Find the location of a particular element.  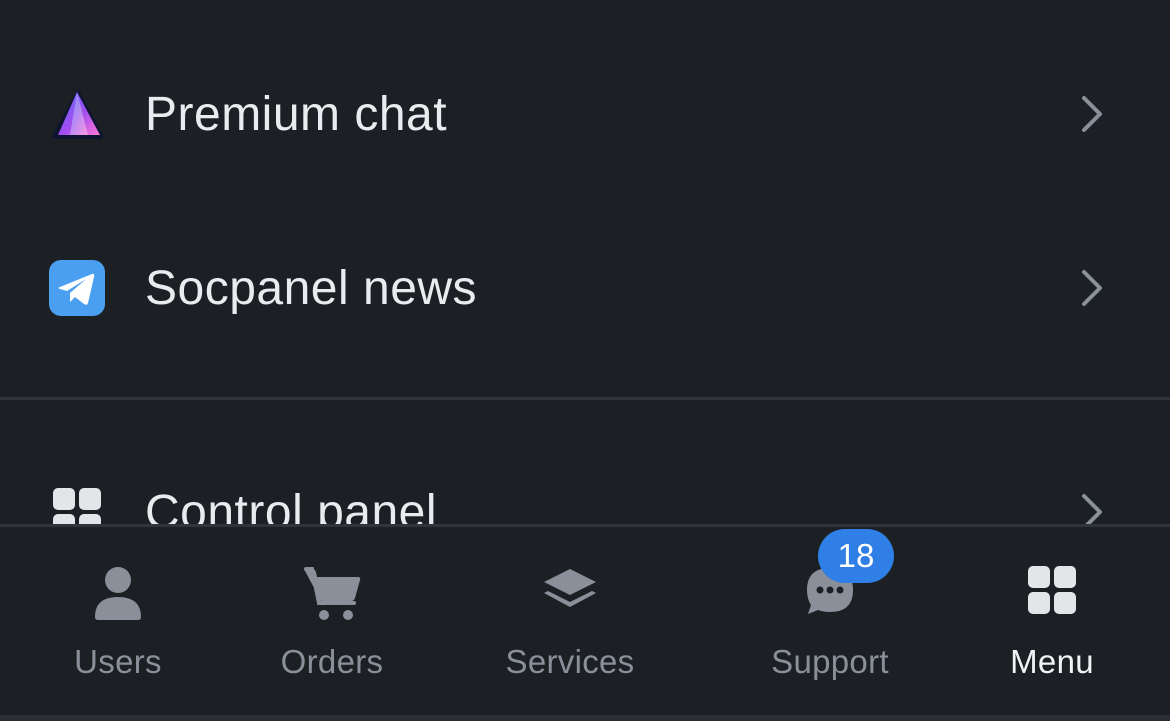

menu-item-label: Control panel is located at coordinates (291, 505).